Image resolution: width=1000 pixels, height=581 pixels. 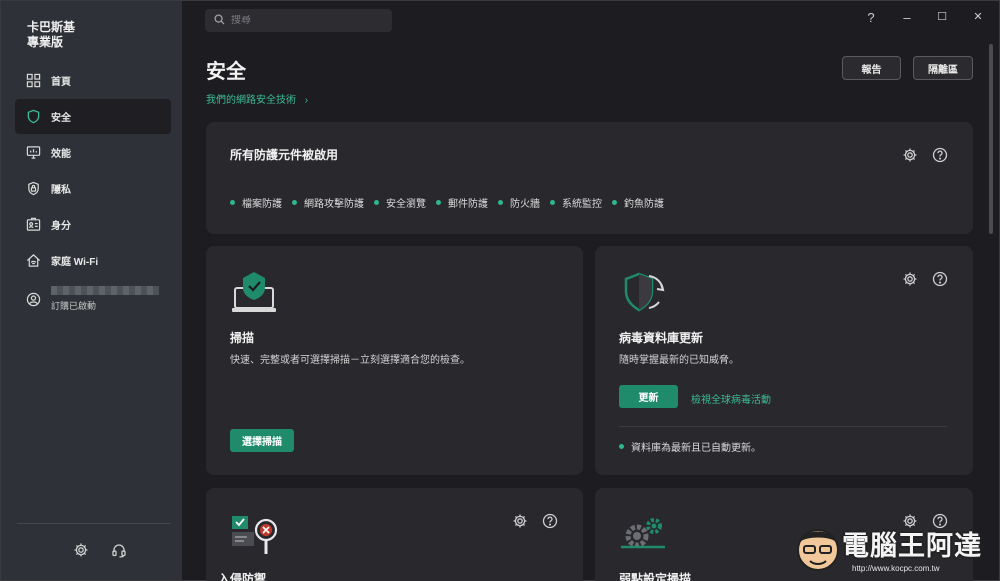 I want to click on home-grid-icon, so click(x=33, y=81).